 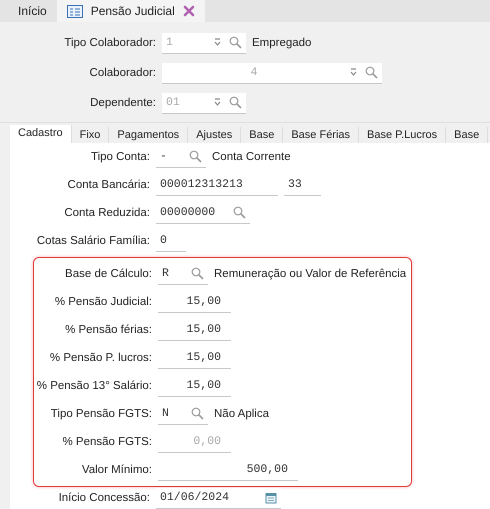 What do you see at coordinates (271, 498) in the screenshot?
I see `calendar-icon` at bounding box center [271, 498].